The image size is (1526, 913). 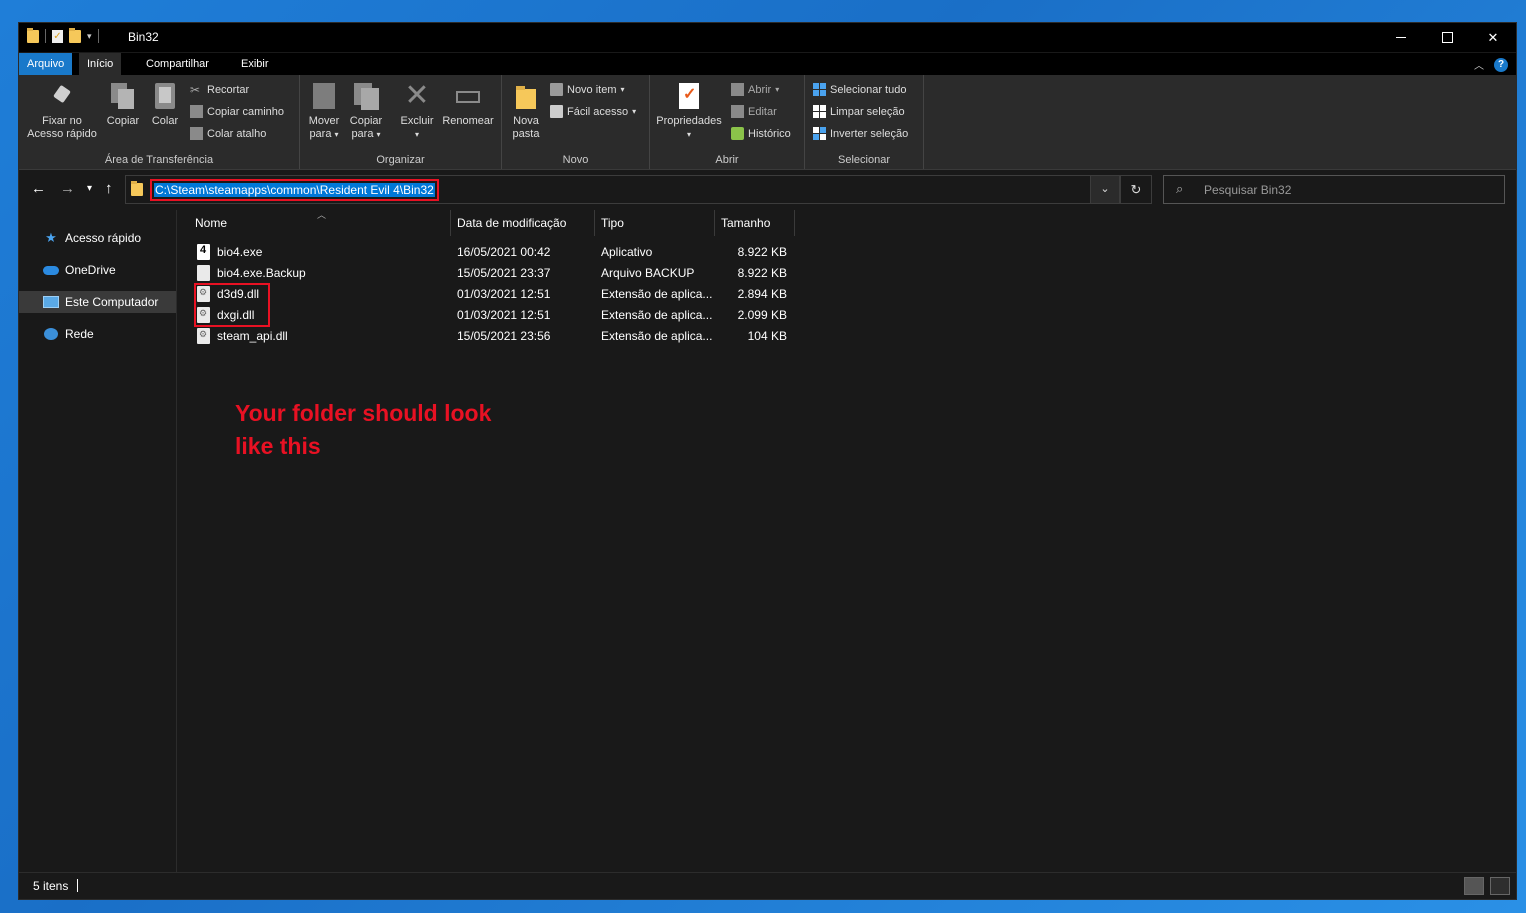 I want to click on back-arrow-icon: ←, so click(x=38, y=188).